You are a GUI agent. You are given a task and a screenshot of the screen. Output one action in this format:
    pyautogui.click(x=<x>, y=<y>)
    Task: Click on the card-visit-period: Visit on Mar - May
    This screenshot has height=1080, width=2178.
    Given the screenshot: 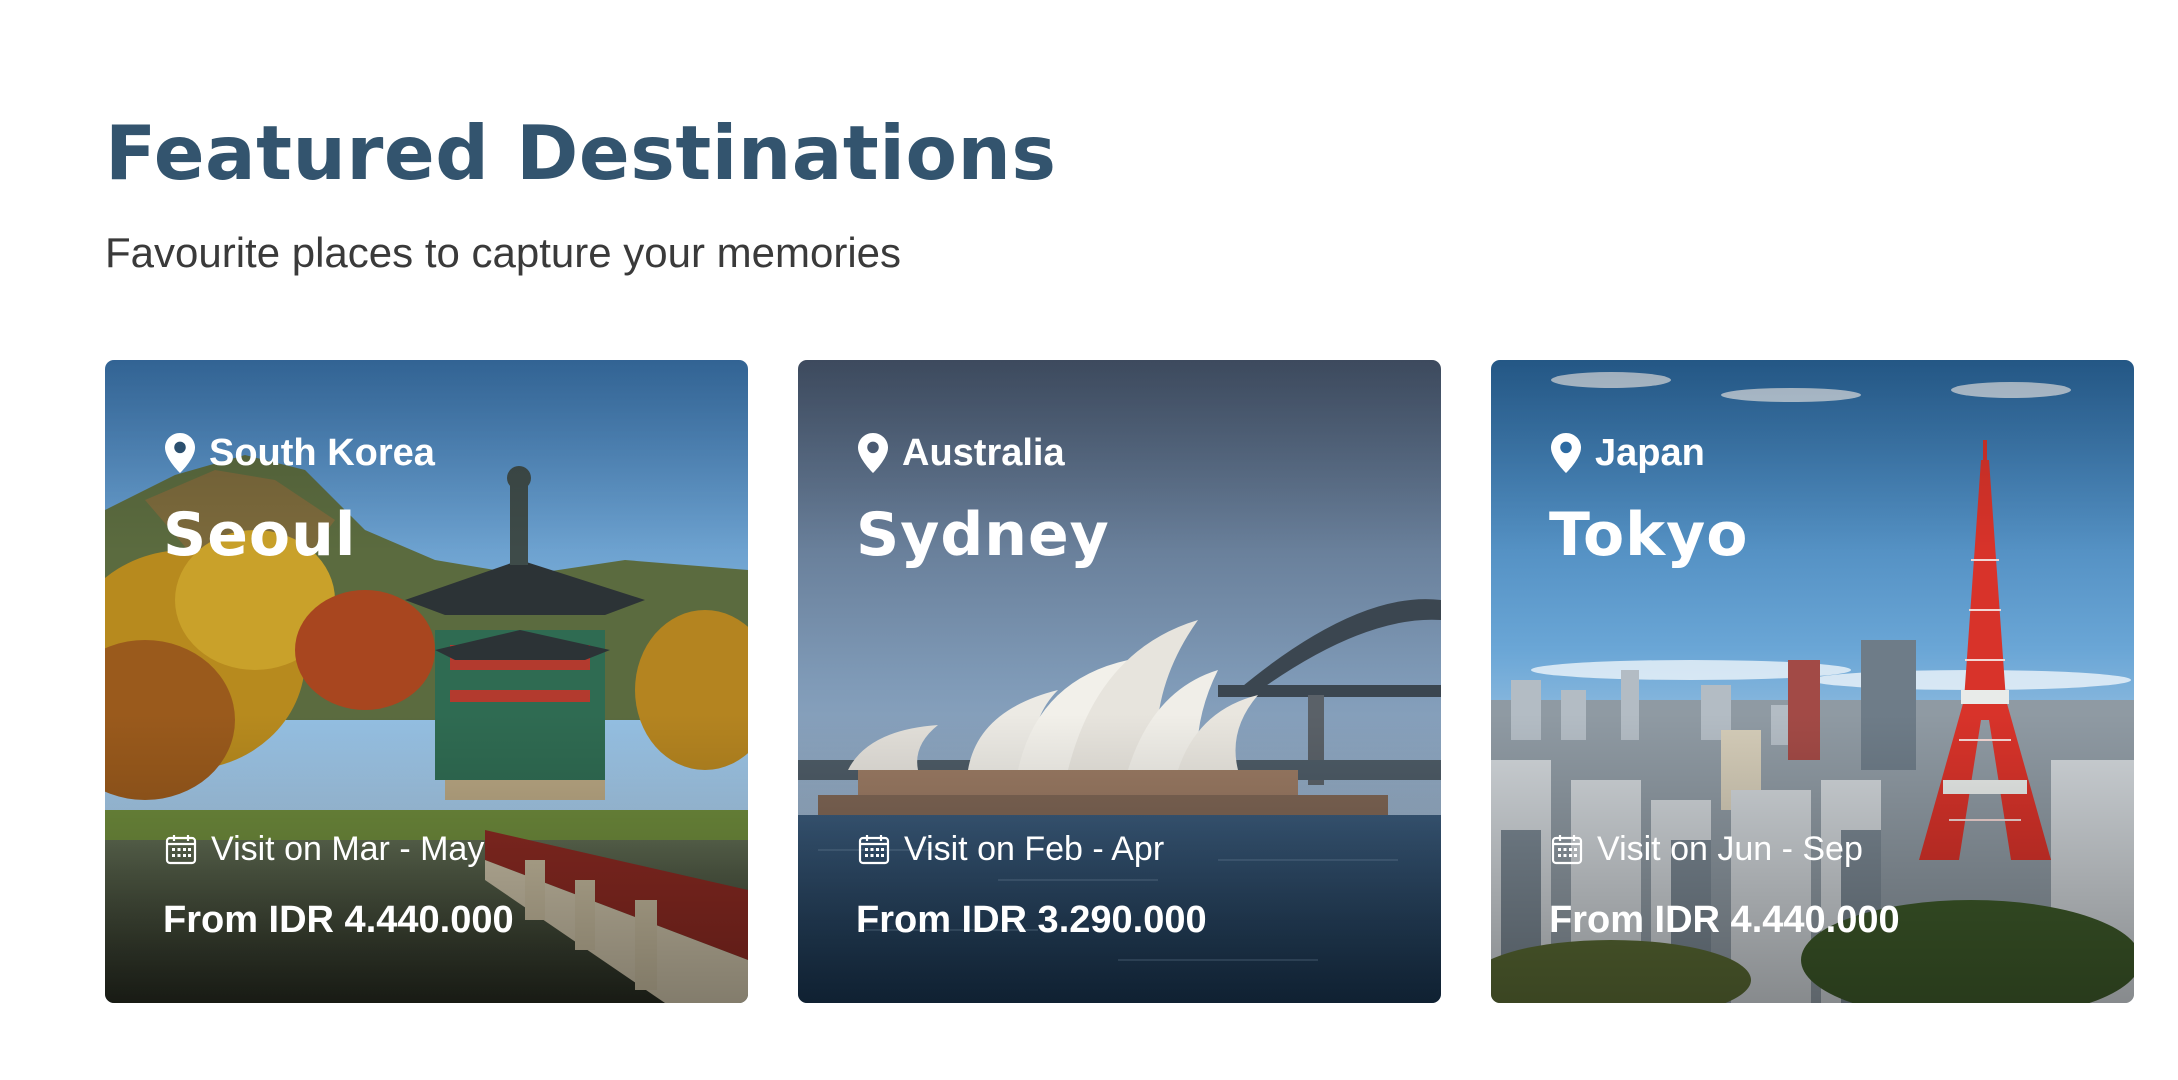 What is the action you would take?
    pyautogui.click(x=324, y=849)
    